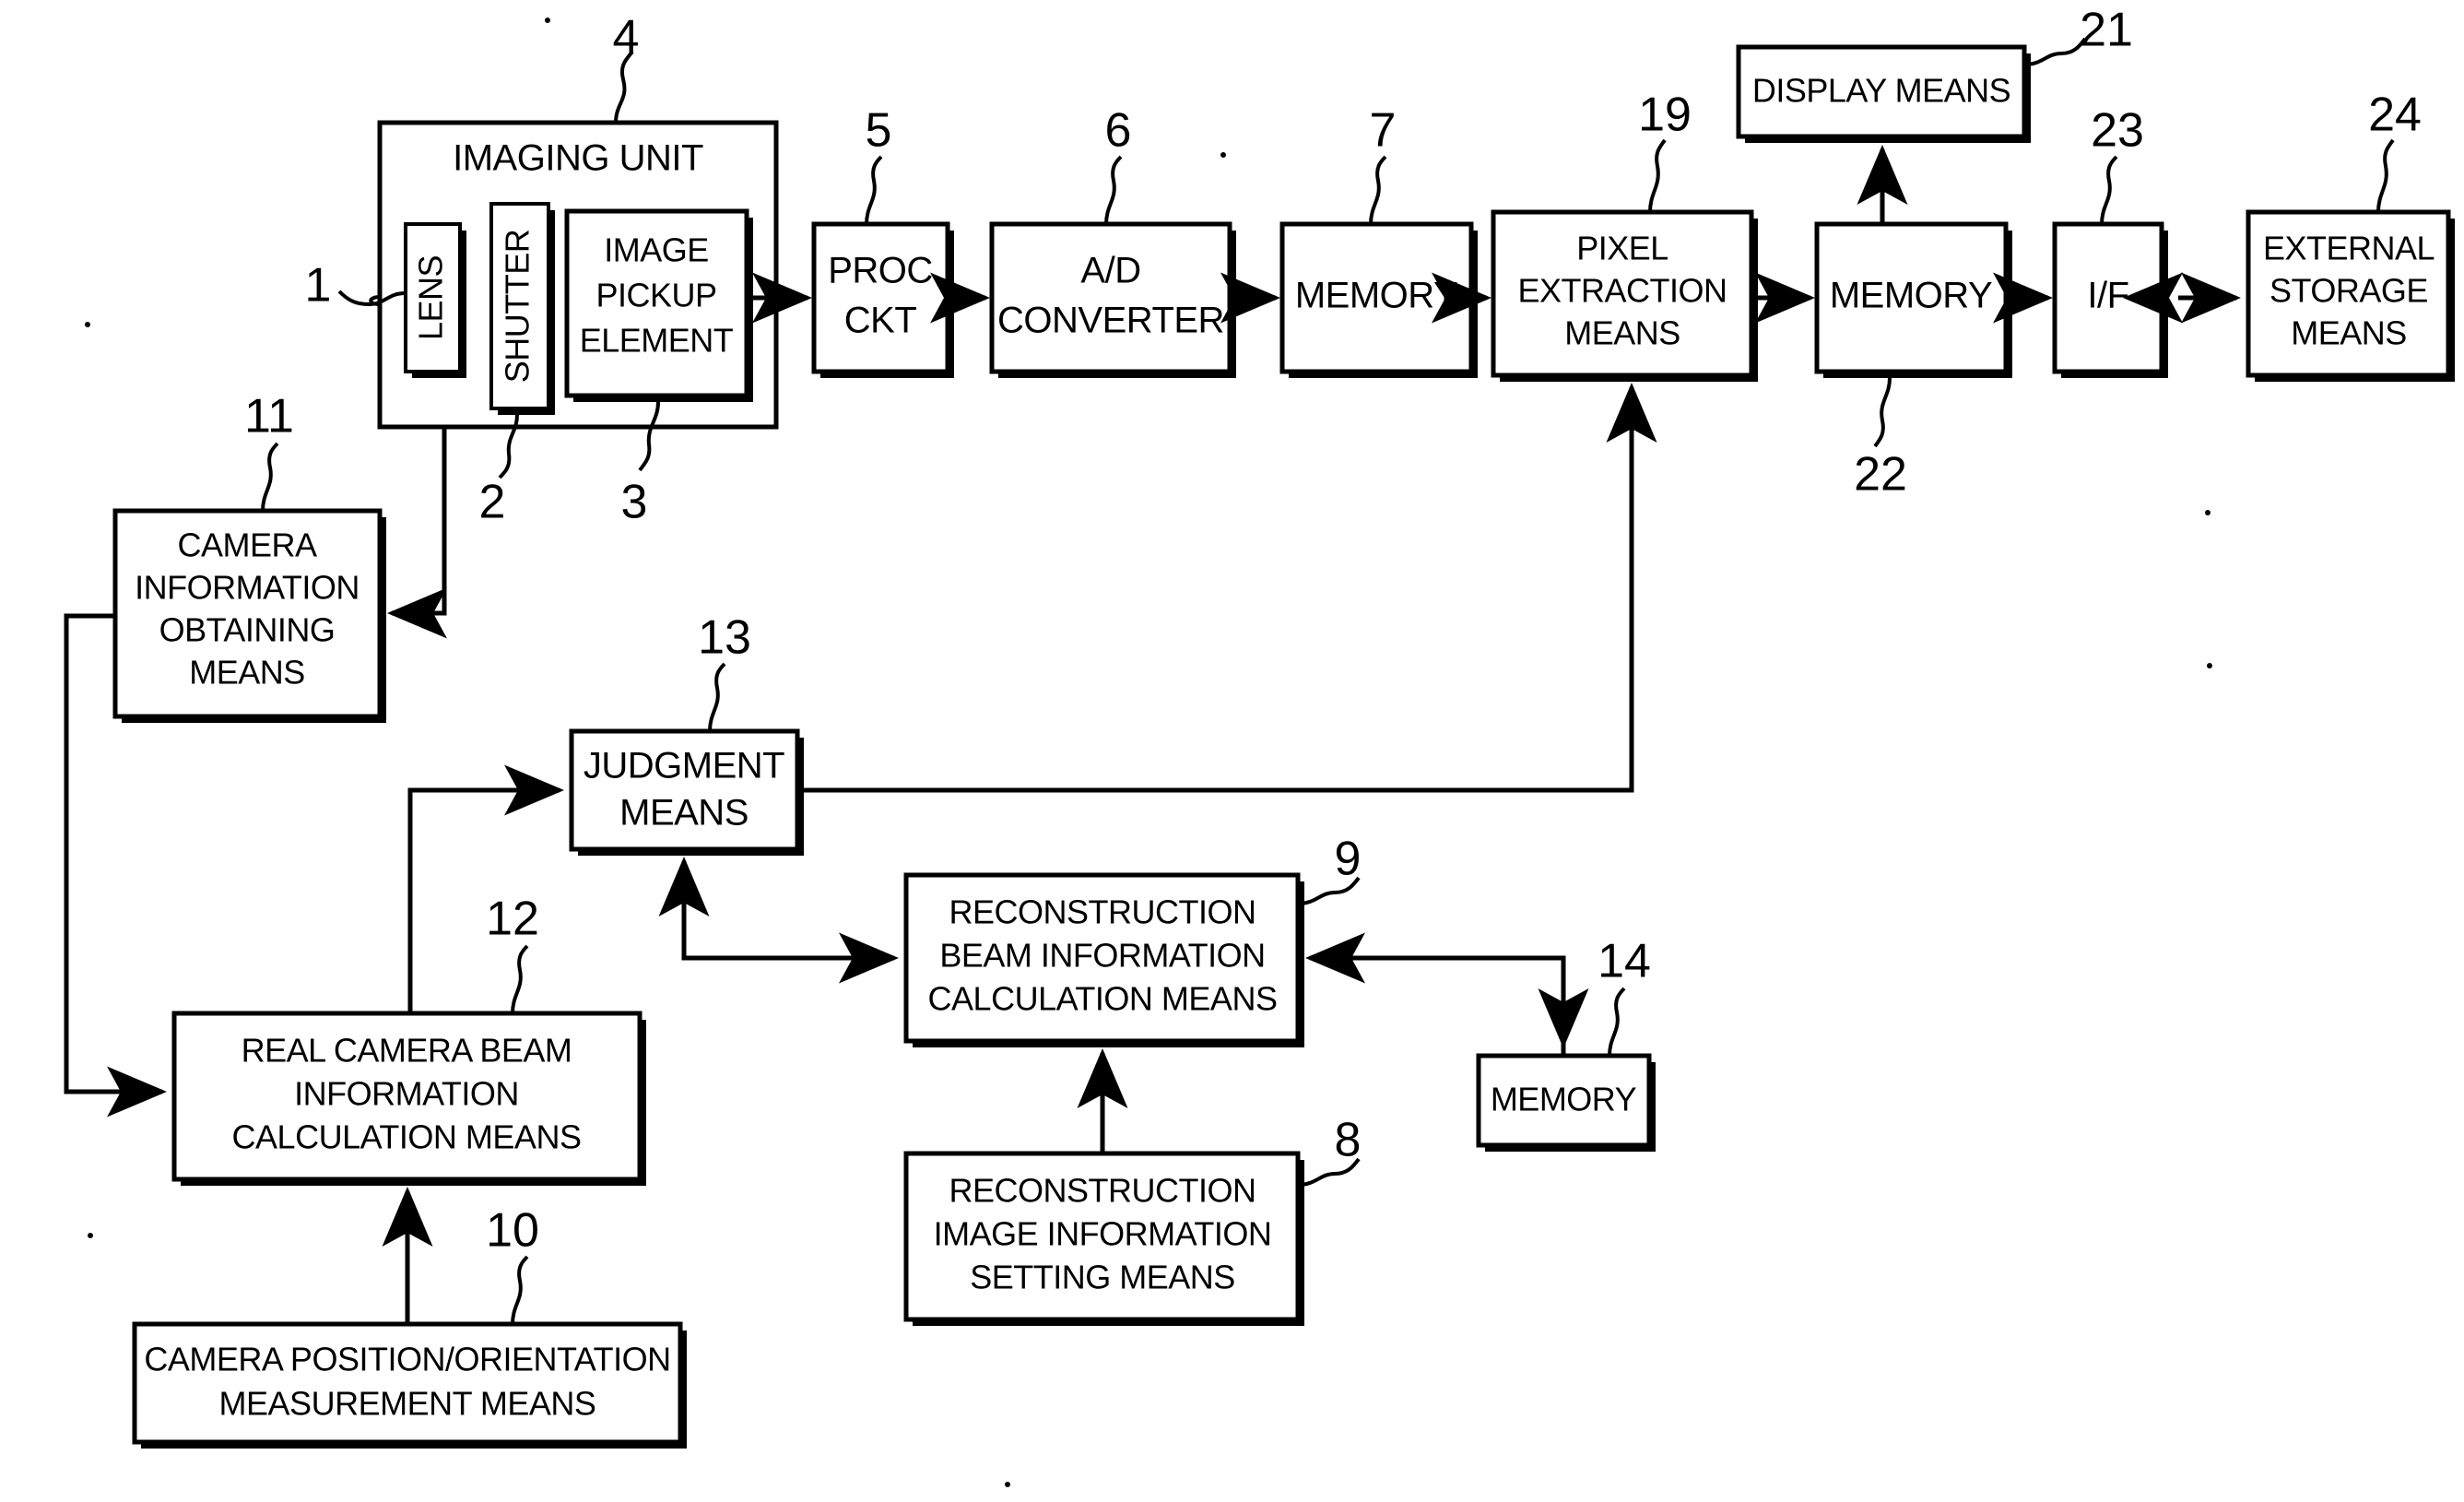  What do you see at coordinates (406, 1094) in the screenshot?
I see `real-camera-beam-calc-label-2: INFORMATION` at bounding box center [406, 1094].